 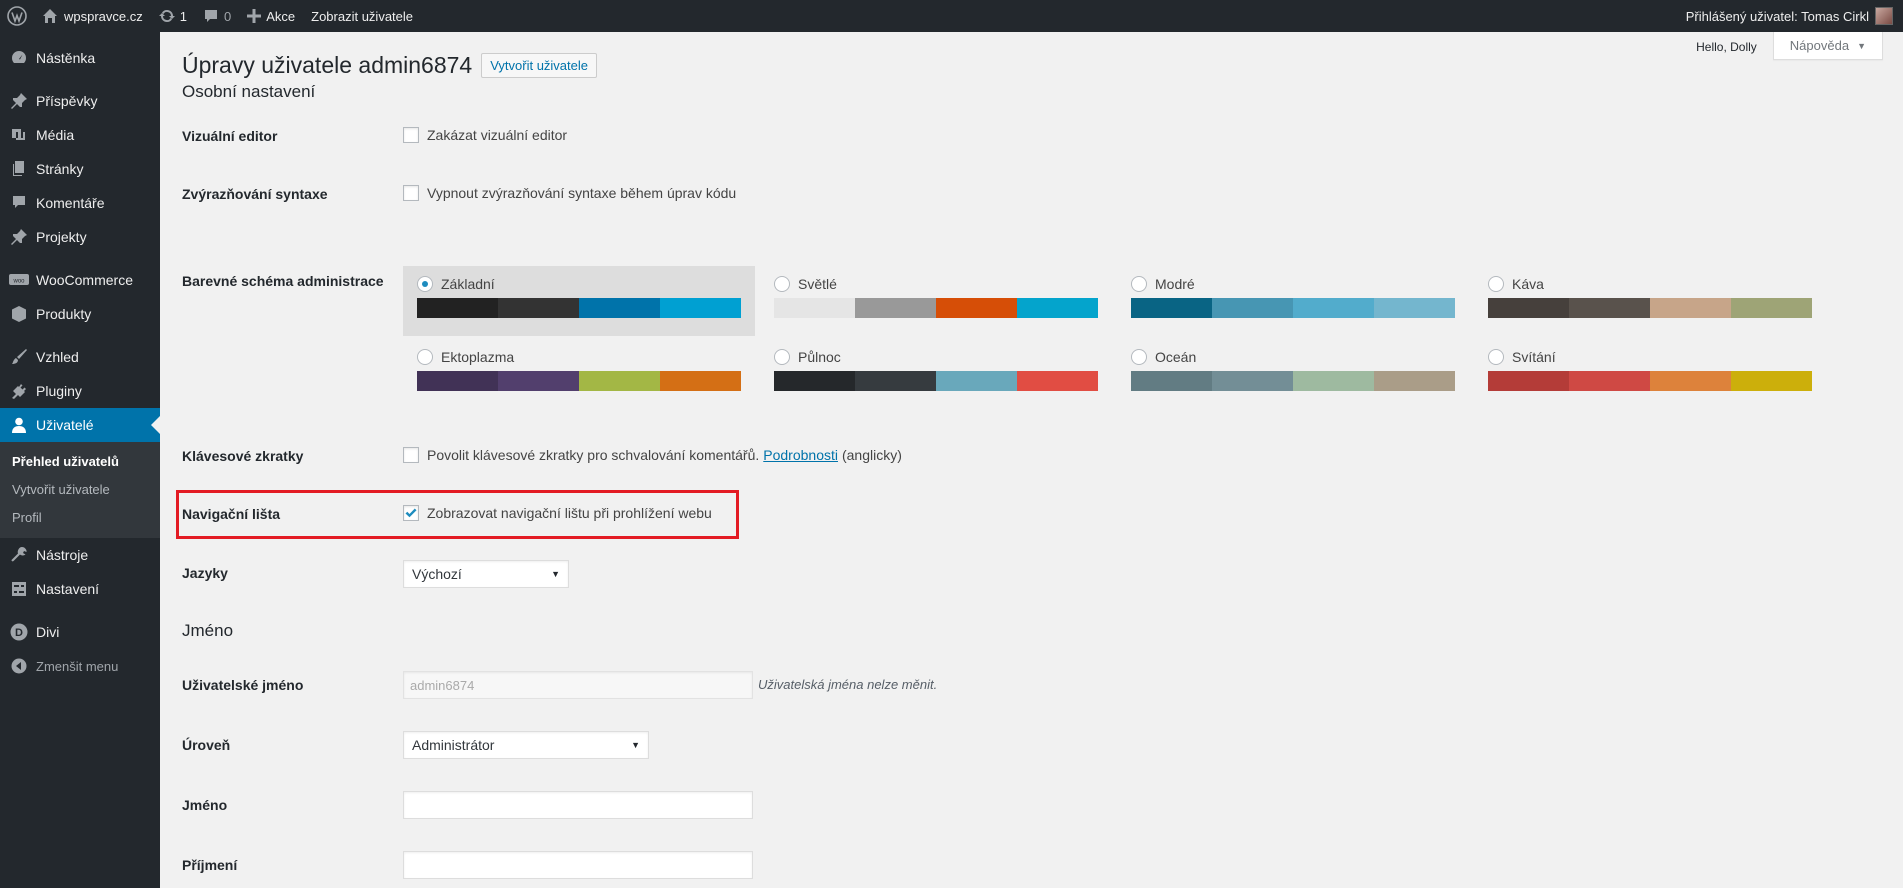 I want to click on section-name-title: Jméno, so click(x=208, y=630).